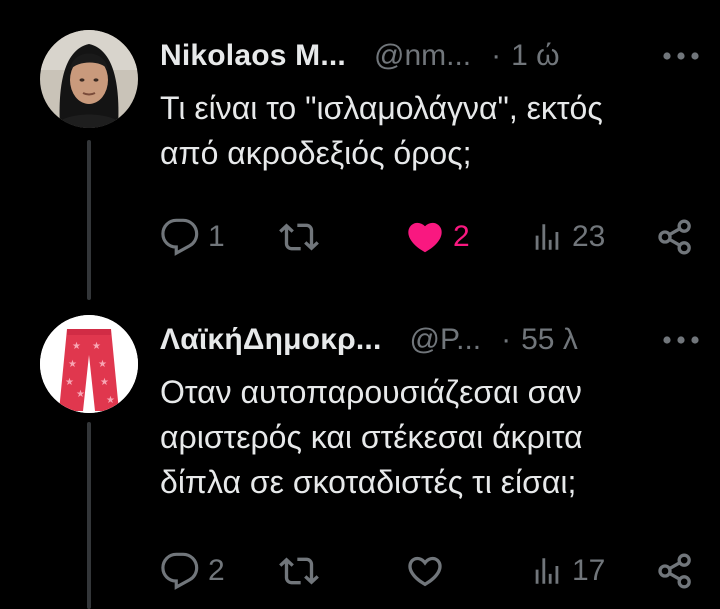 The height and width of the screenshot is (609, 720). What do you see at coordinates (425, 237) in the screenshot?
I see `heart-filled-icon` at bounding box center [425, 237].